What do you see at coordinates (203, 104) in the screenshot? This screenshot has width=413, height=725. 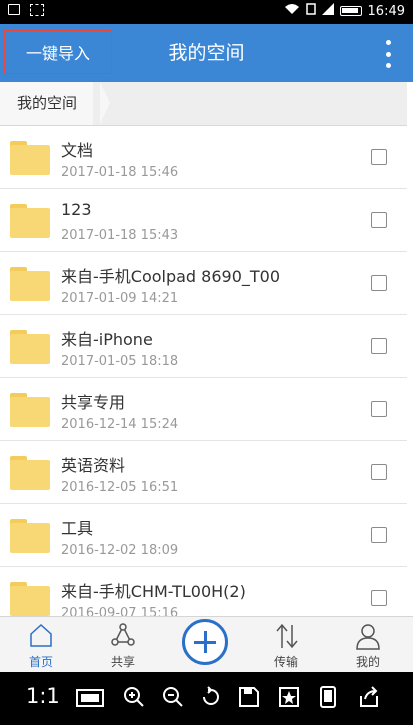 I see `breadcrumb: 我的空间` at bounding box center [203, 104].